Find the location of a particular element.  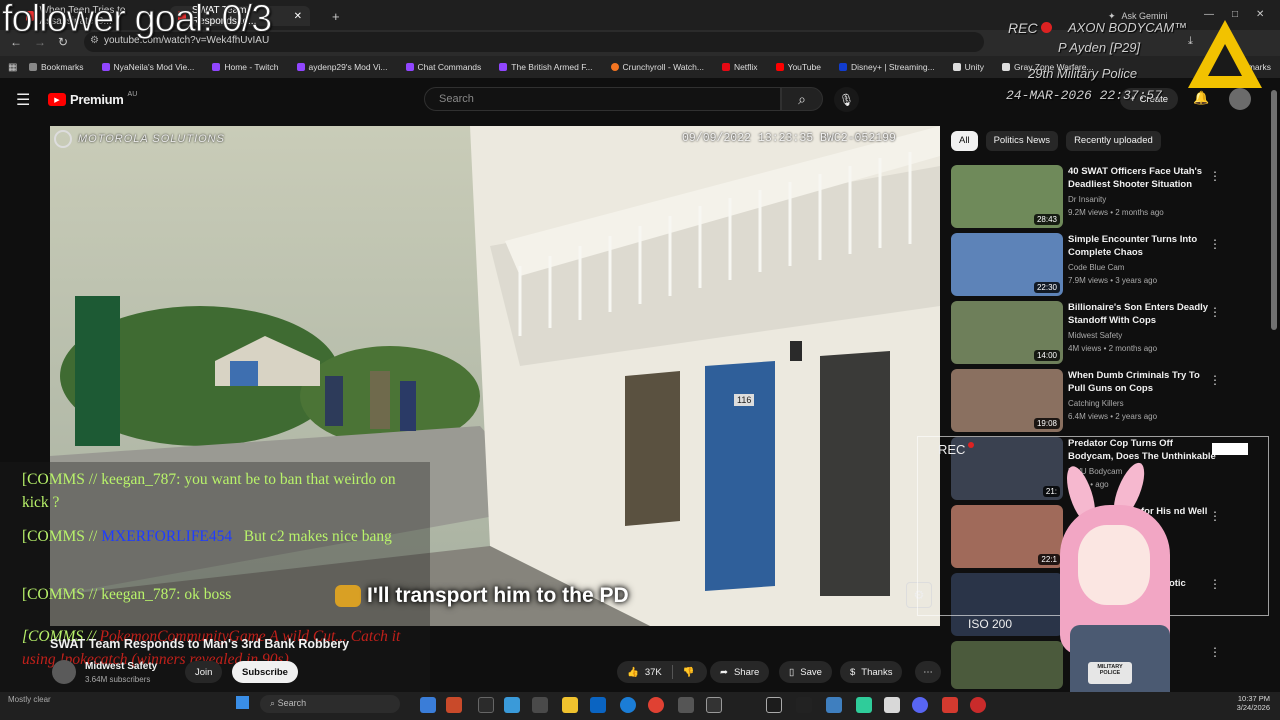

thanks-button: $ Thanks is located at coordinates (871, 672).